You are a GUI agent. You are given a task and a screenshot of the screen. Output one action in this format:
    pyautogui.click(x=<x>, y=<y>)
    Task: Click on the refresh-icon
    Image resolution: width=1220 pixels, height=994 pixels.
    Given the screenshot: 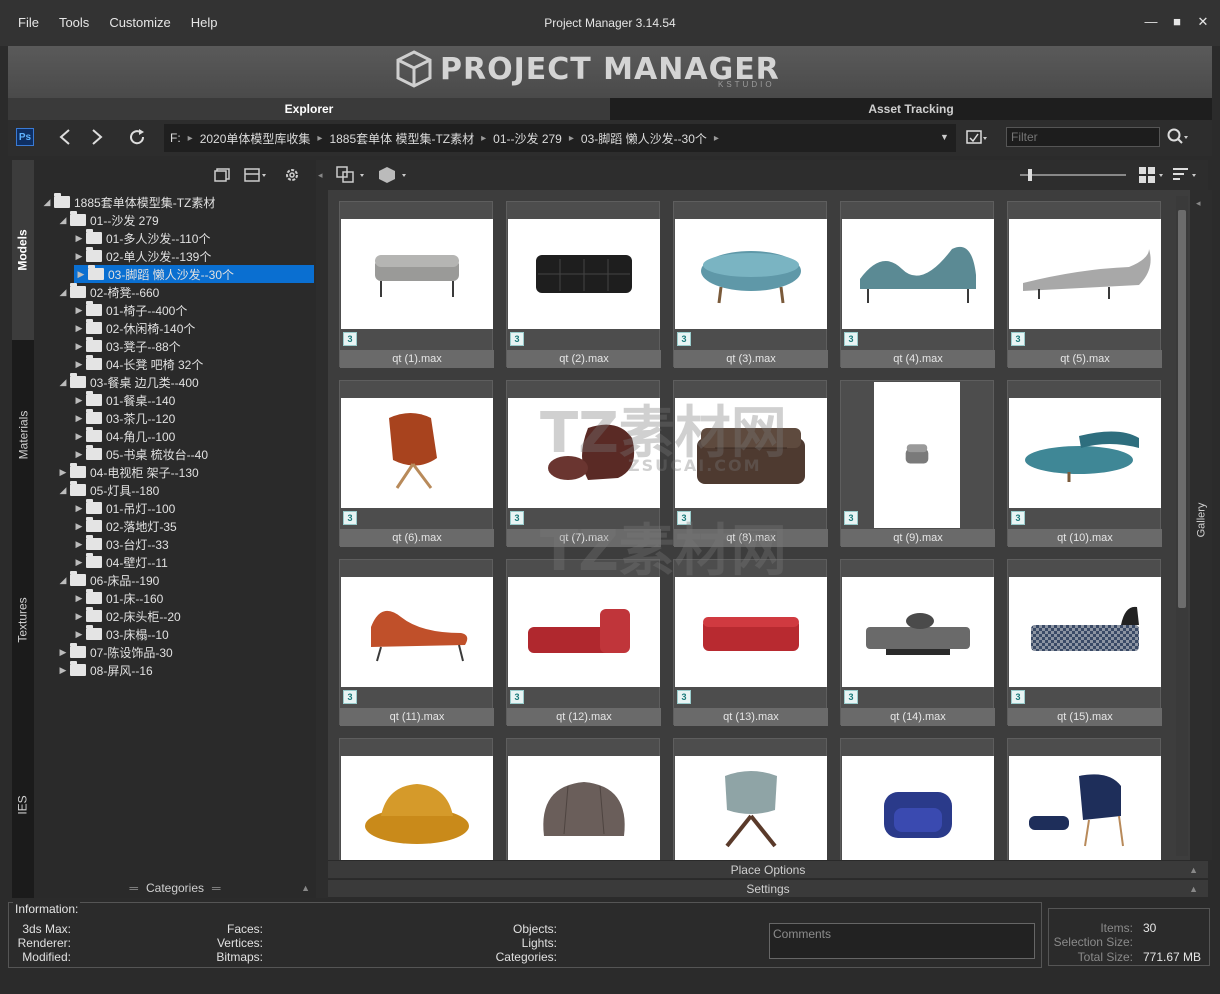 What is the action you would take?
    pyautogui.click(x=137, y=137)
    